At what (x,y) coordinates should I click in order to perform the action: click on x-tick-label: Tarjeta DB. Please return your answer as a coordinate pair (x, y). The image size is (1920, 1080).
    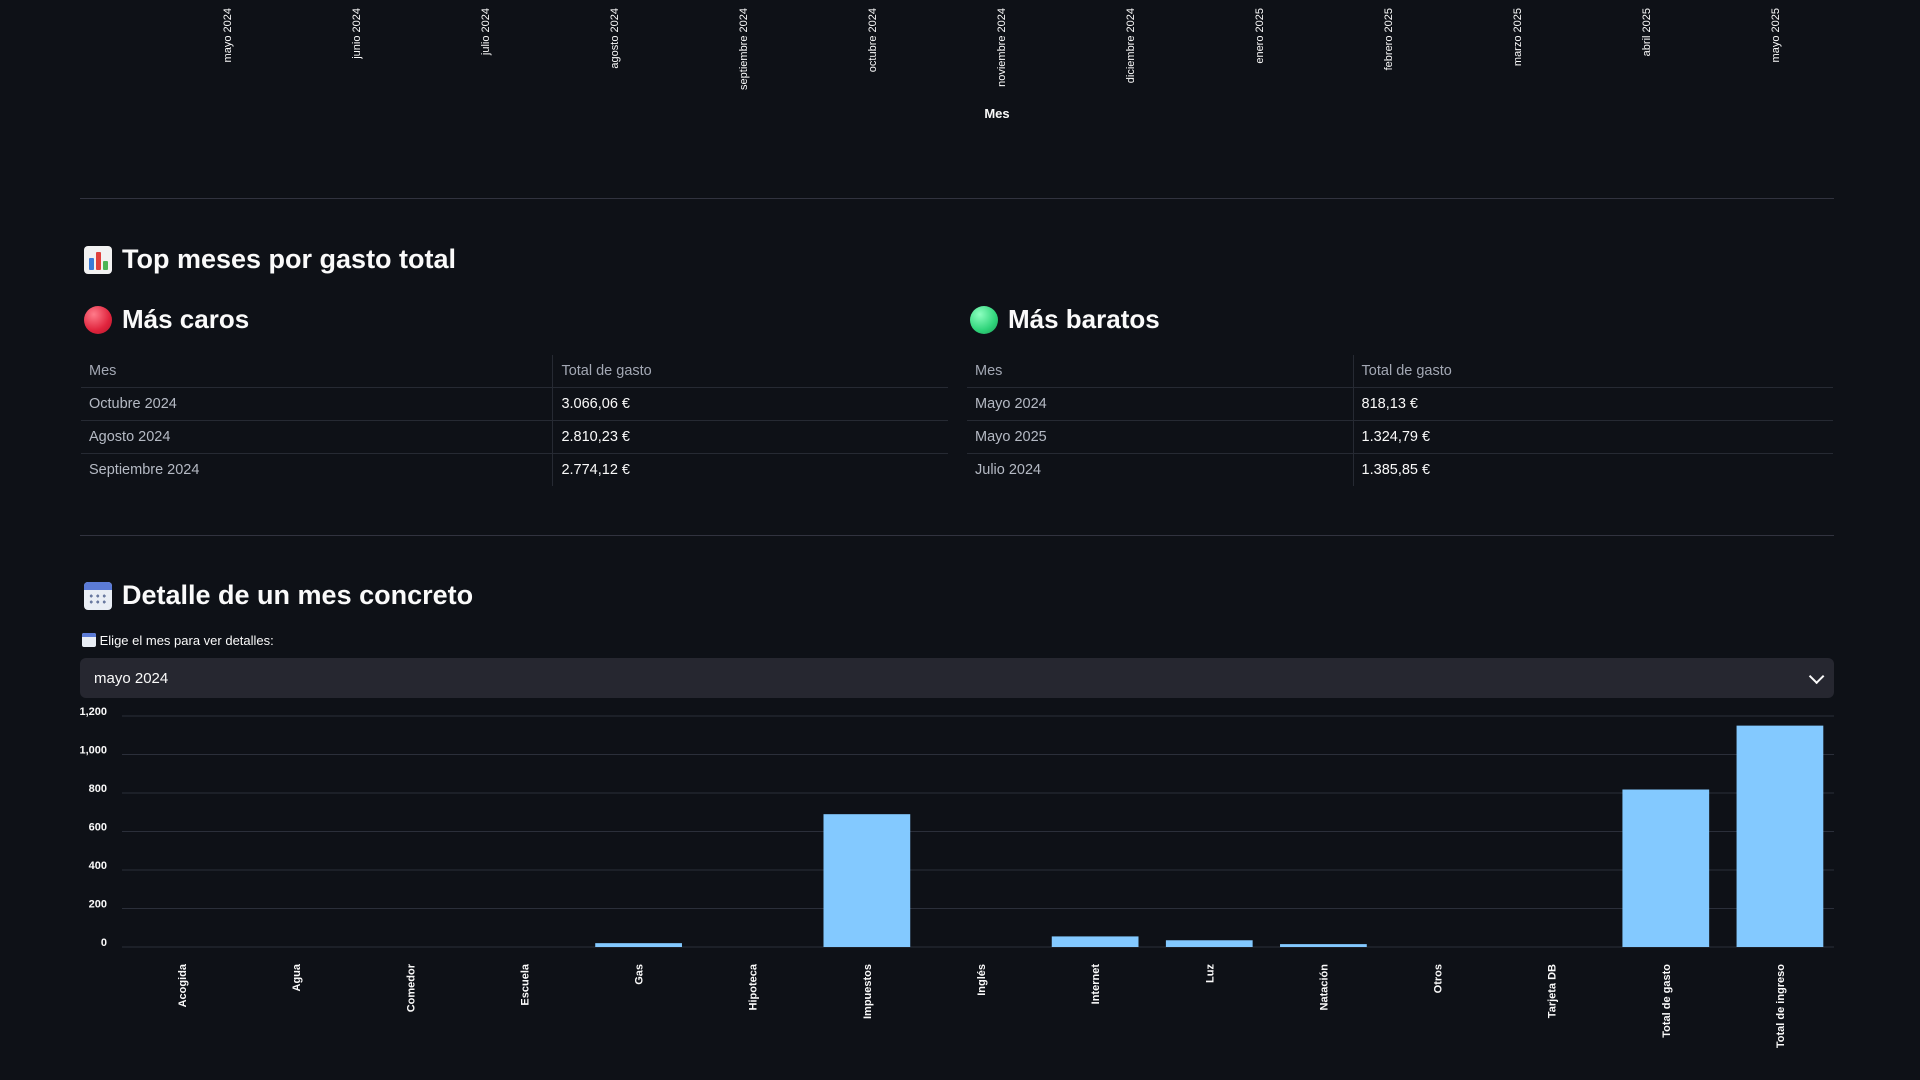
    Looking at the image, I should click on (1553, 991).